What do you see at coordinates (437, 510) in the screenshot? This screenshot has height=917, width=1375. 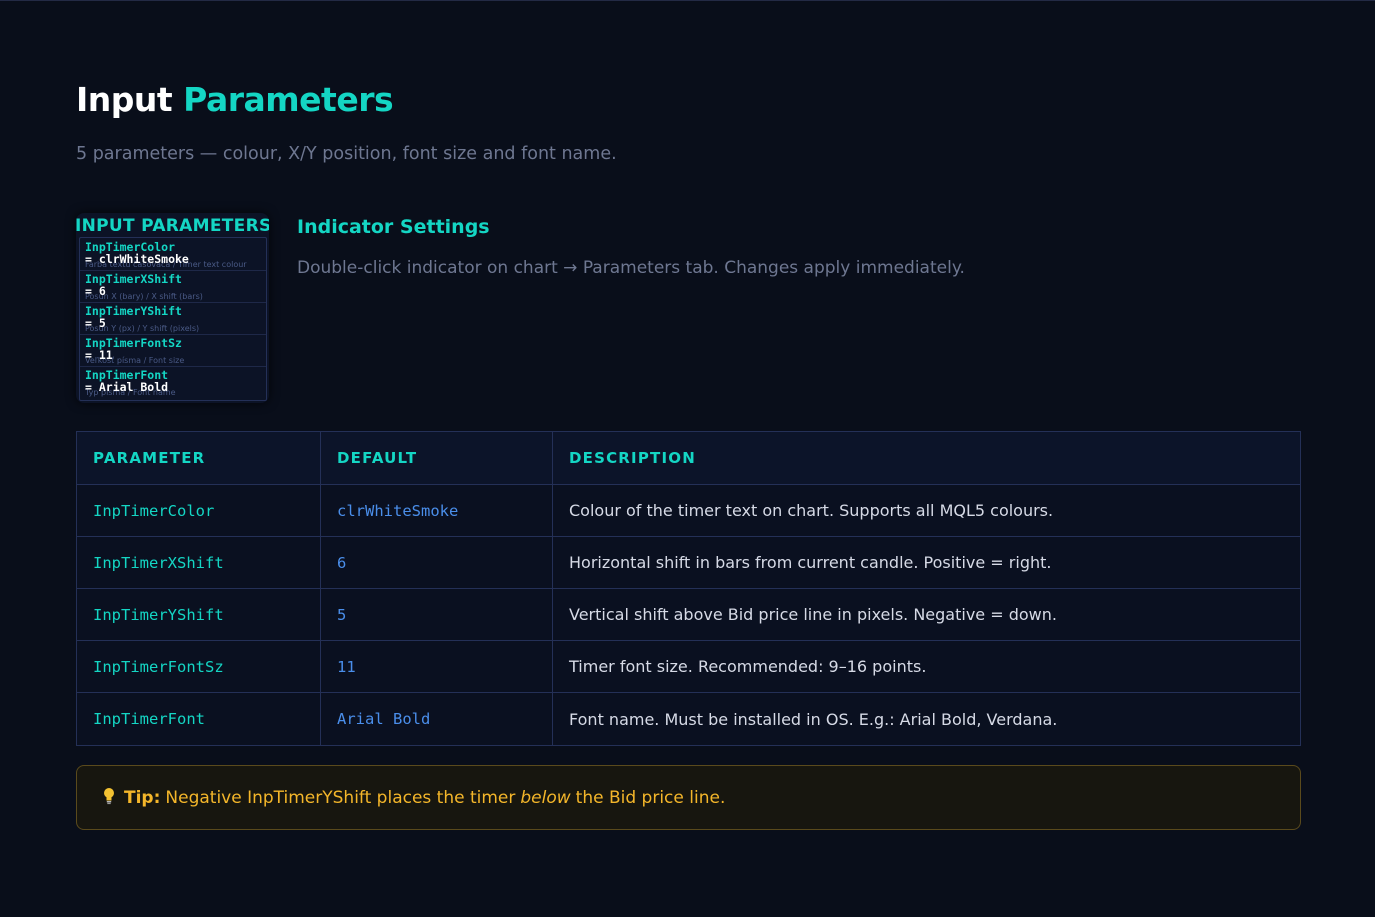 I see `param-default: clrWhiteSmoke` at bounding box center [437, 510].